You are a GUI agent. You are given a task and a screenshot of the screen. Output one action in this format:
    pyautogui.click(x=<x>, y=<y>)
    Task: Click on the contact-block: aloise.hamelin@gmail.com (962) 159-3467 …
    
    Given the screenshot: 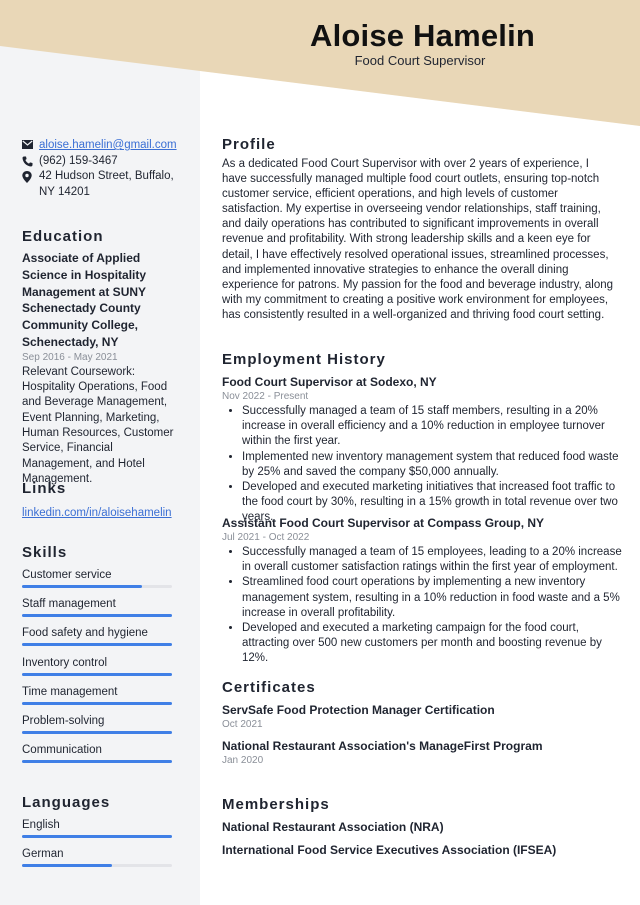 What is the action you would take?
    pyautogui.click(x=102, y=169)
    